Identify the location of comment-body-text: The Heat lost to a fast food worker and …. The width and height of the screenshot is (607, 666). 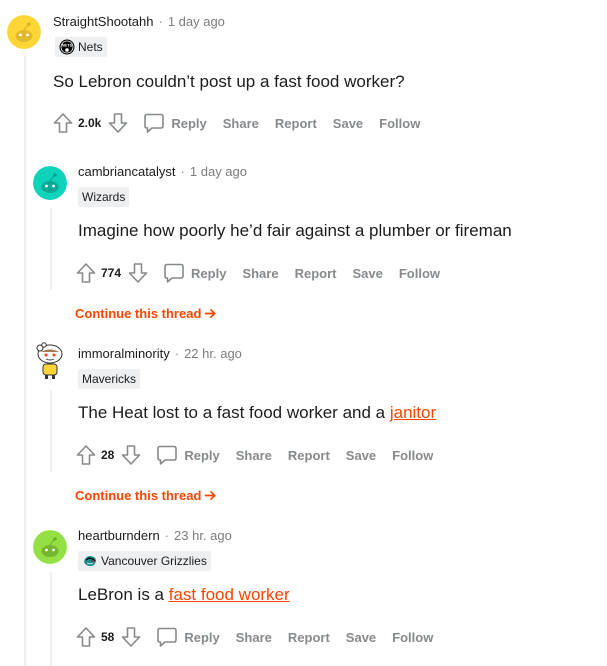
(234, 412).